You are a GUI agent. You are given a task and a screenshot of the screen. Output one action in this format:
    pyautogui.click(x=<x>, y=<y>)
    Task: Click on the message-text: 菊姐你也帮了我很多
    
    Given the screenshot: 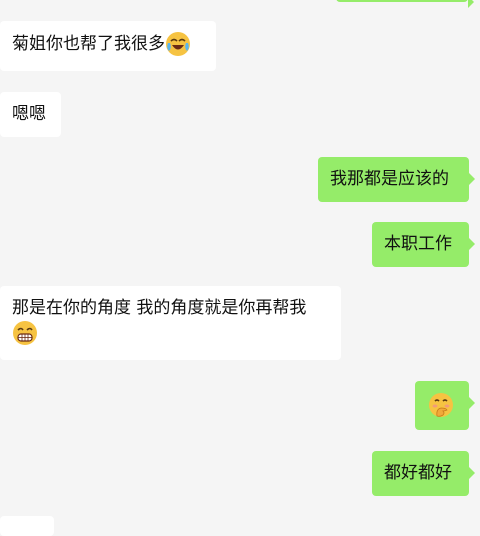 What is the action you would take?
    pyautogui.click(x=88, y=44)
    